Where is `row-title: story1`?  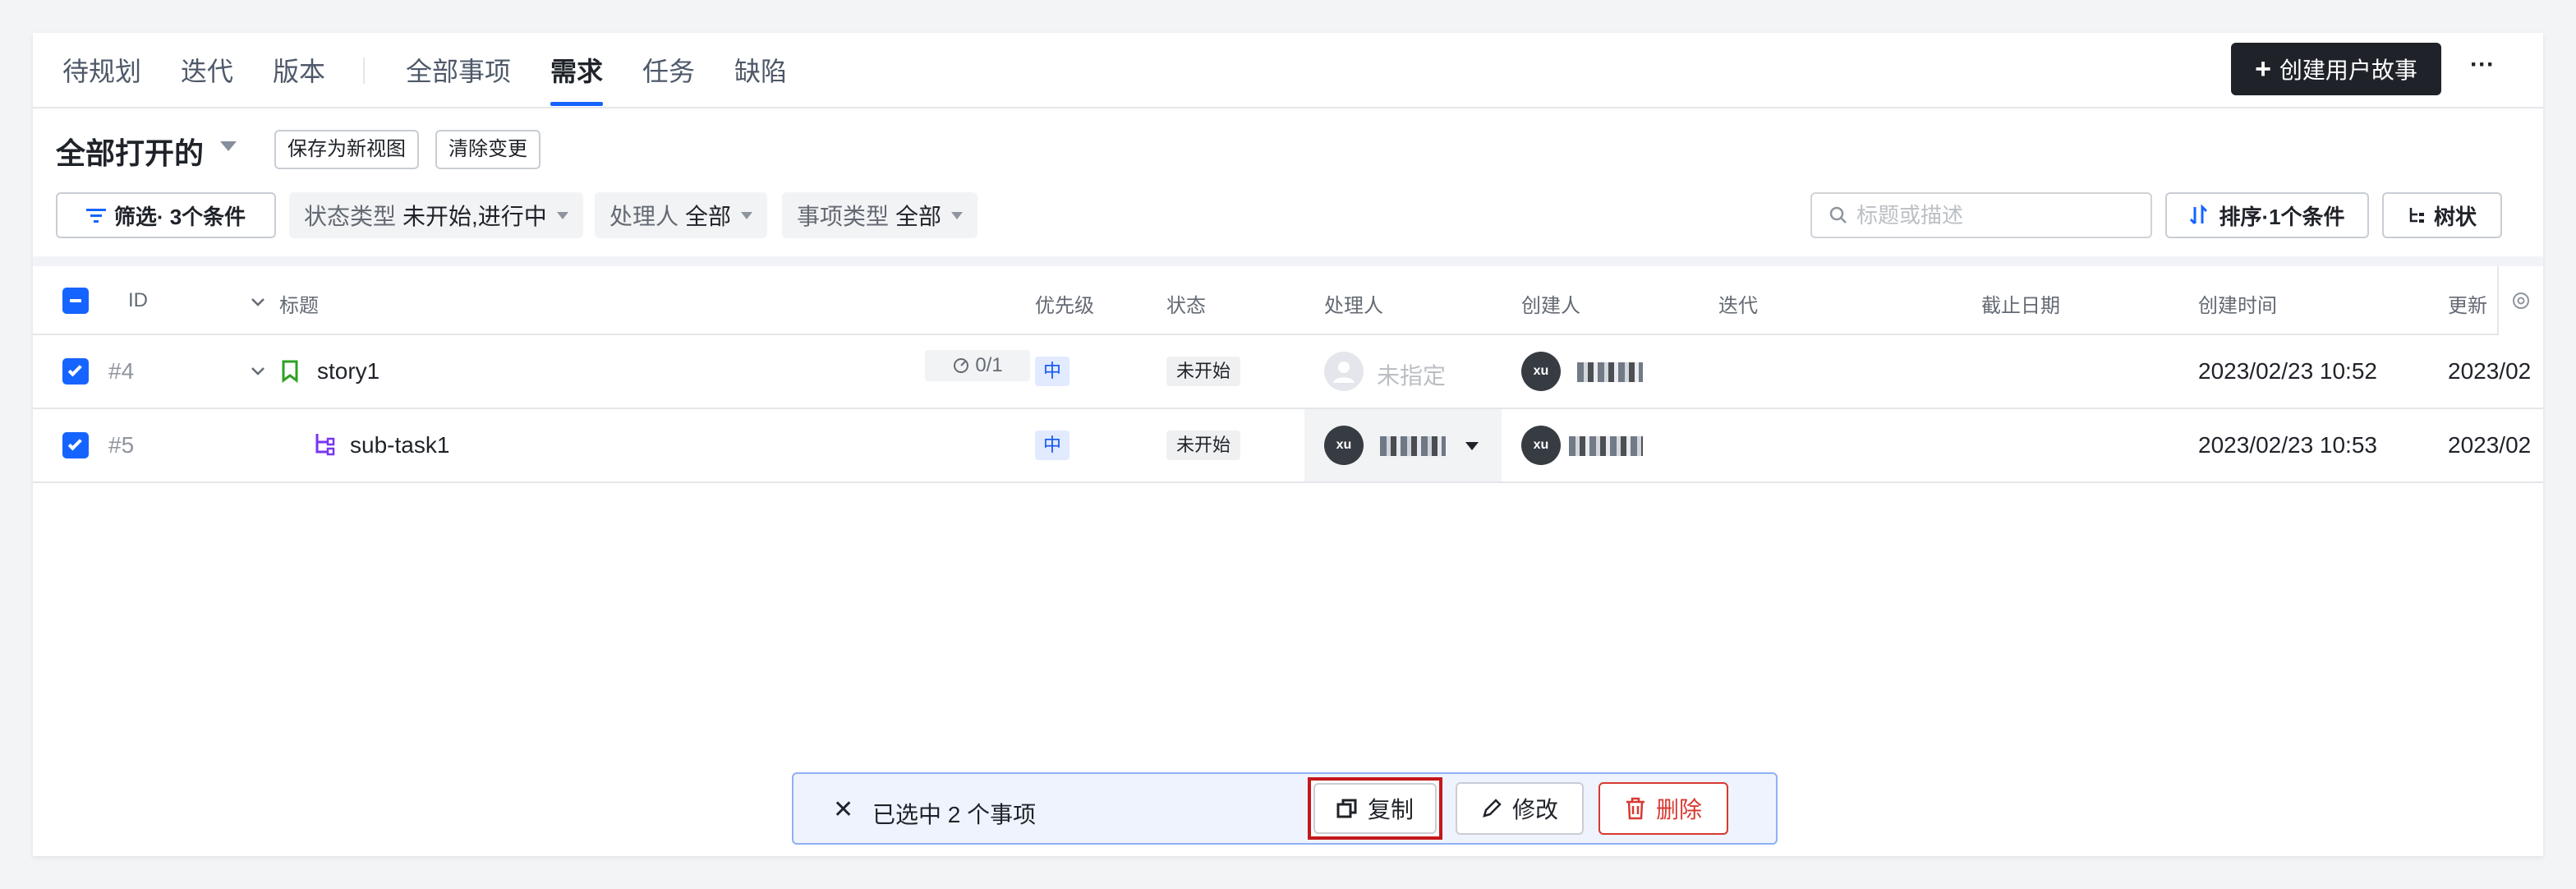 row-title: story1 is located at coordinates (348, 371).